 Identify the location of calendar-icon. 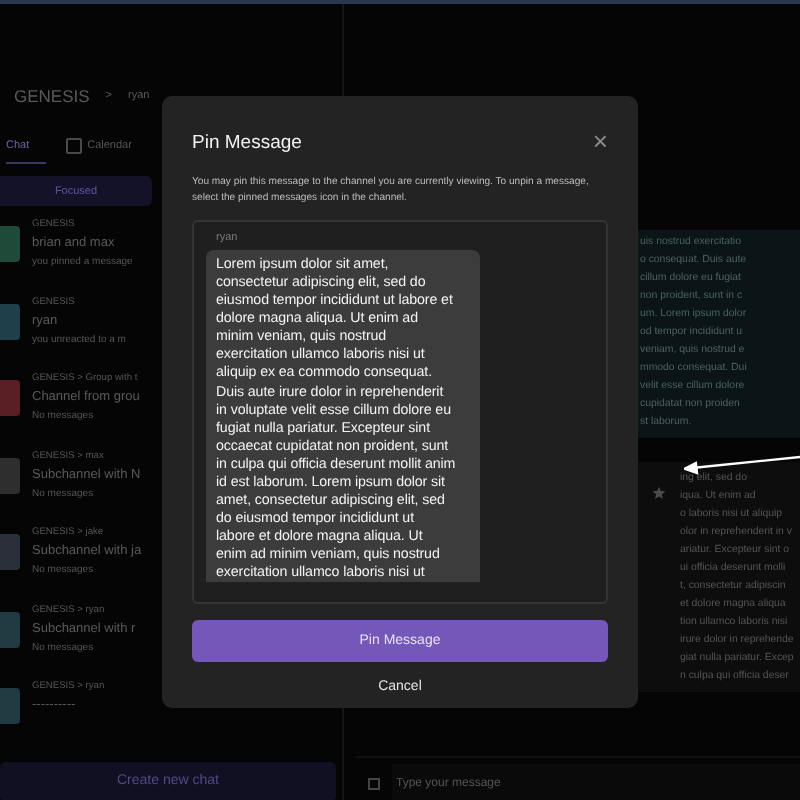
(73, 145).